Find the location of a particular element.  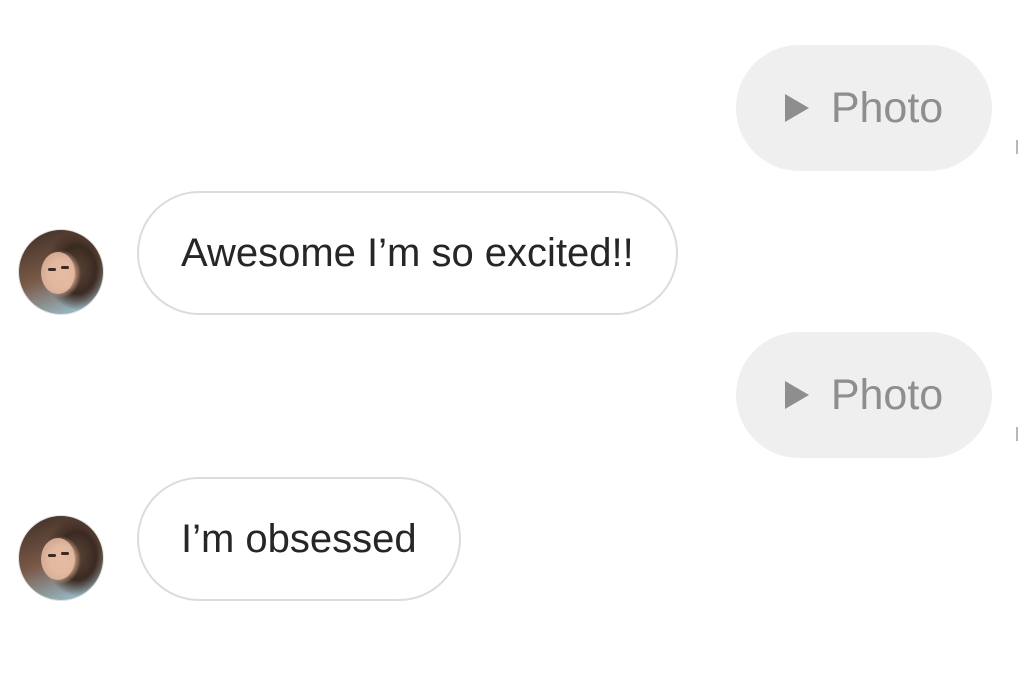

received-message: I’m obsessed is located at coordinates (299, 539).